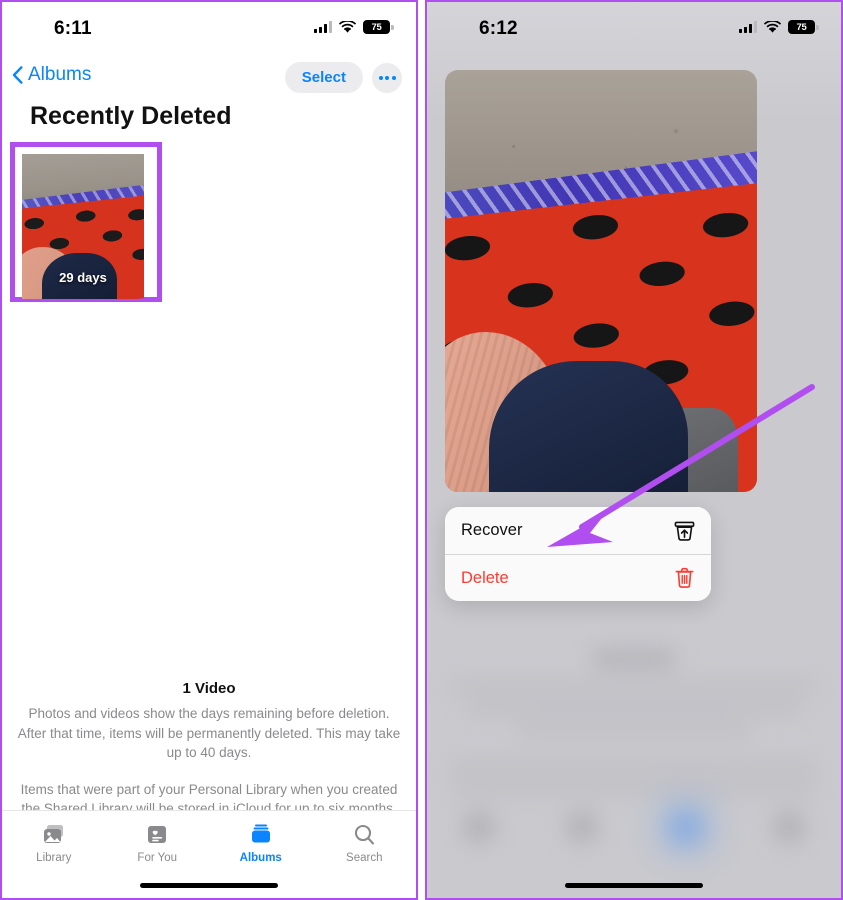 The width and height of the screenshot is (843, 900). Describe the element at coordinates (209, 688) in the screenshot. I see `media-count-label: 1 Video` at that location.